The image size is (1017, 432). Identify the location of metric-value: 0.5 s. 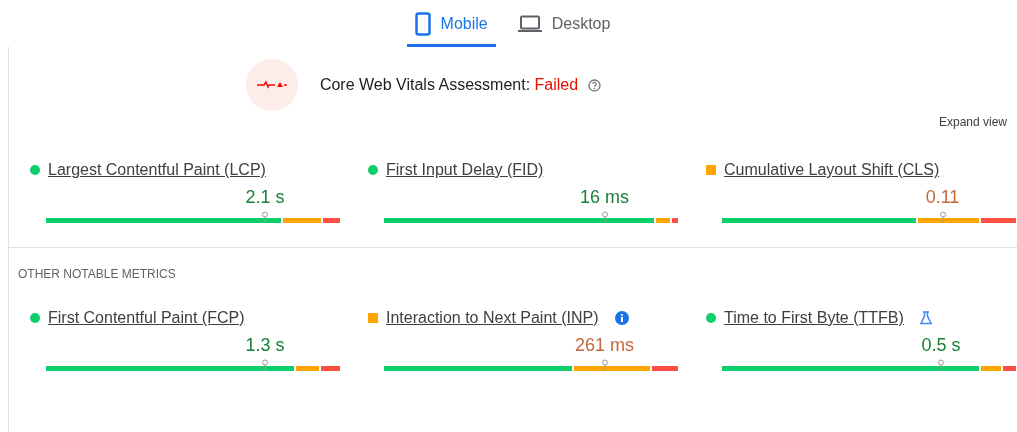
(941, 345).